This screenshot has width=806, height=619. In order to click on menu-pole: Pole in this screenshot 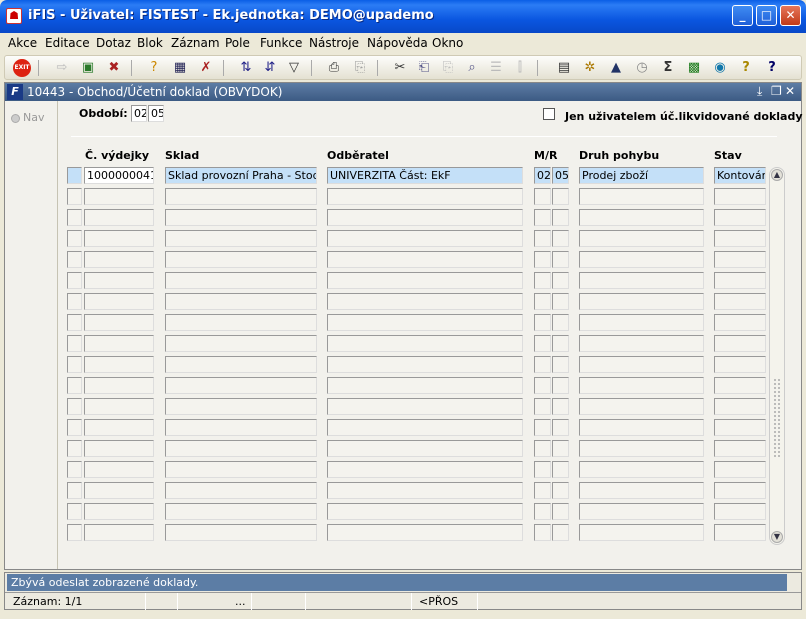, I will do `click(237, 43)`.